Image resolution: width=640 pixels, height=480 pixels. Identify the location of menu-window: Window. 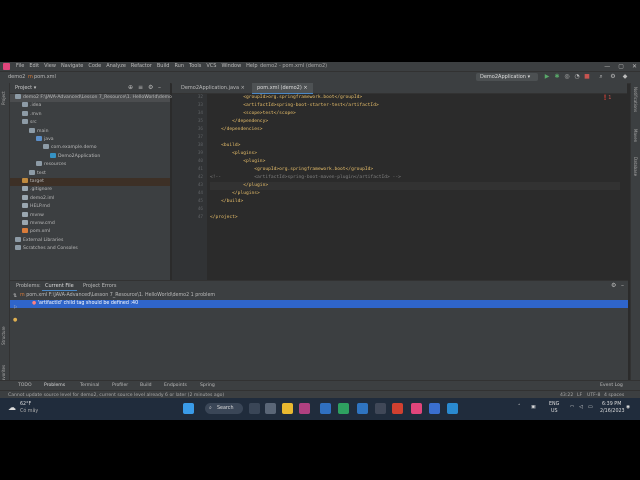
(231, 66).